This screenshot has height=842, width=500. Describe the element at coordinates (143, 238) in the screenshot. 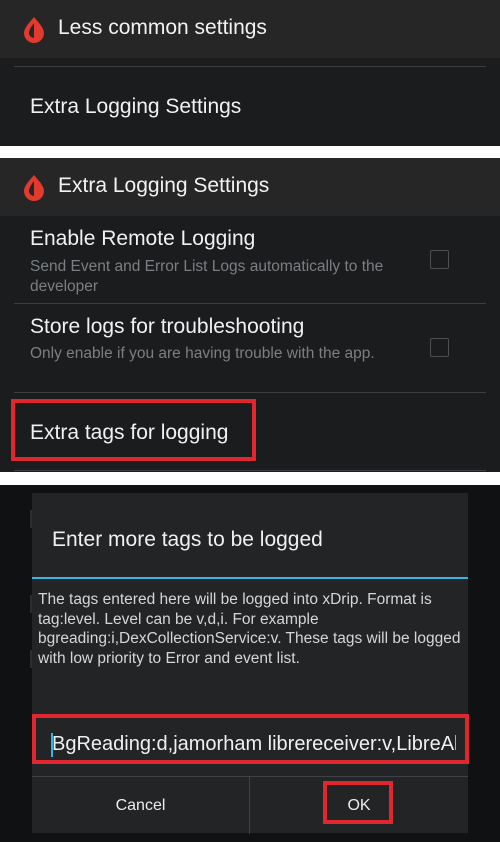

I see `pref-title: Enable Remote Logging` at that location.